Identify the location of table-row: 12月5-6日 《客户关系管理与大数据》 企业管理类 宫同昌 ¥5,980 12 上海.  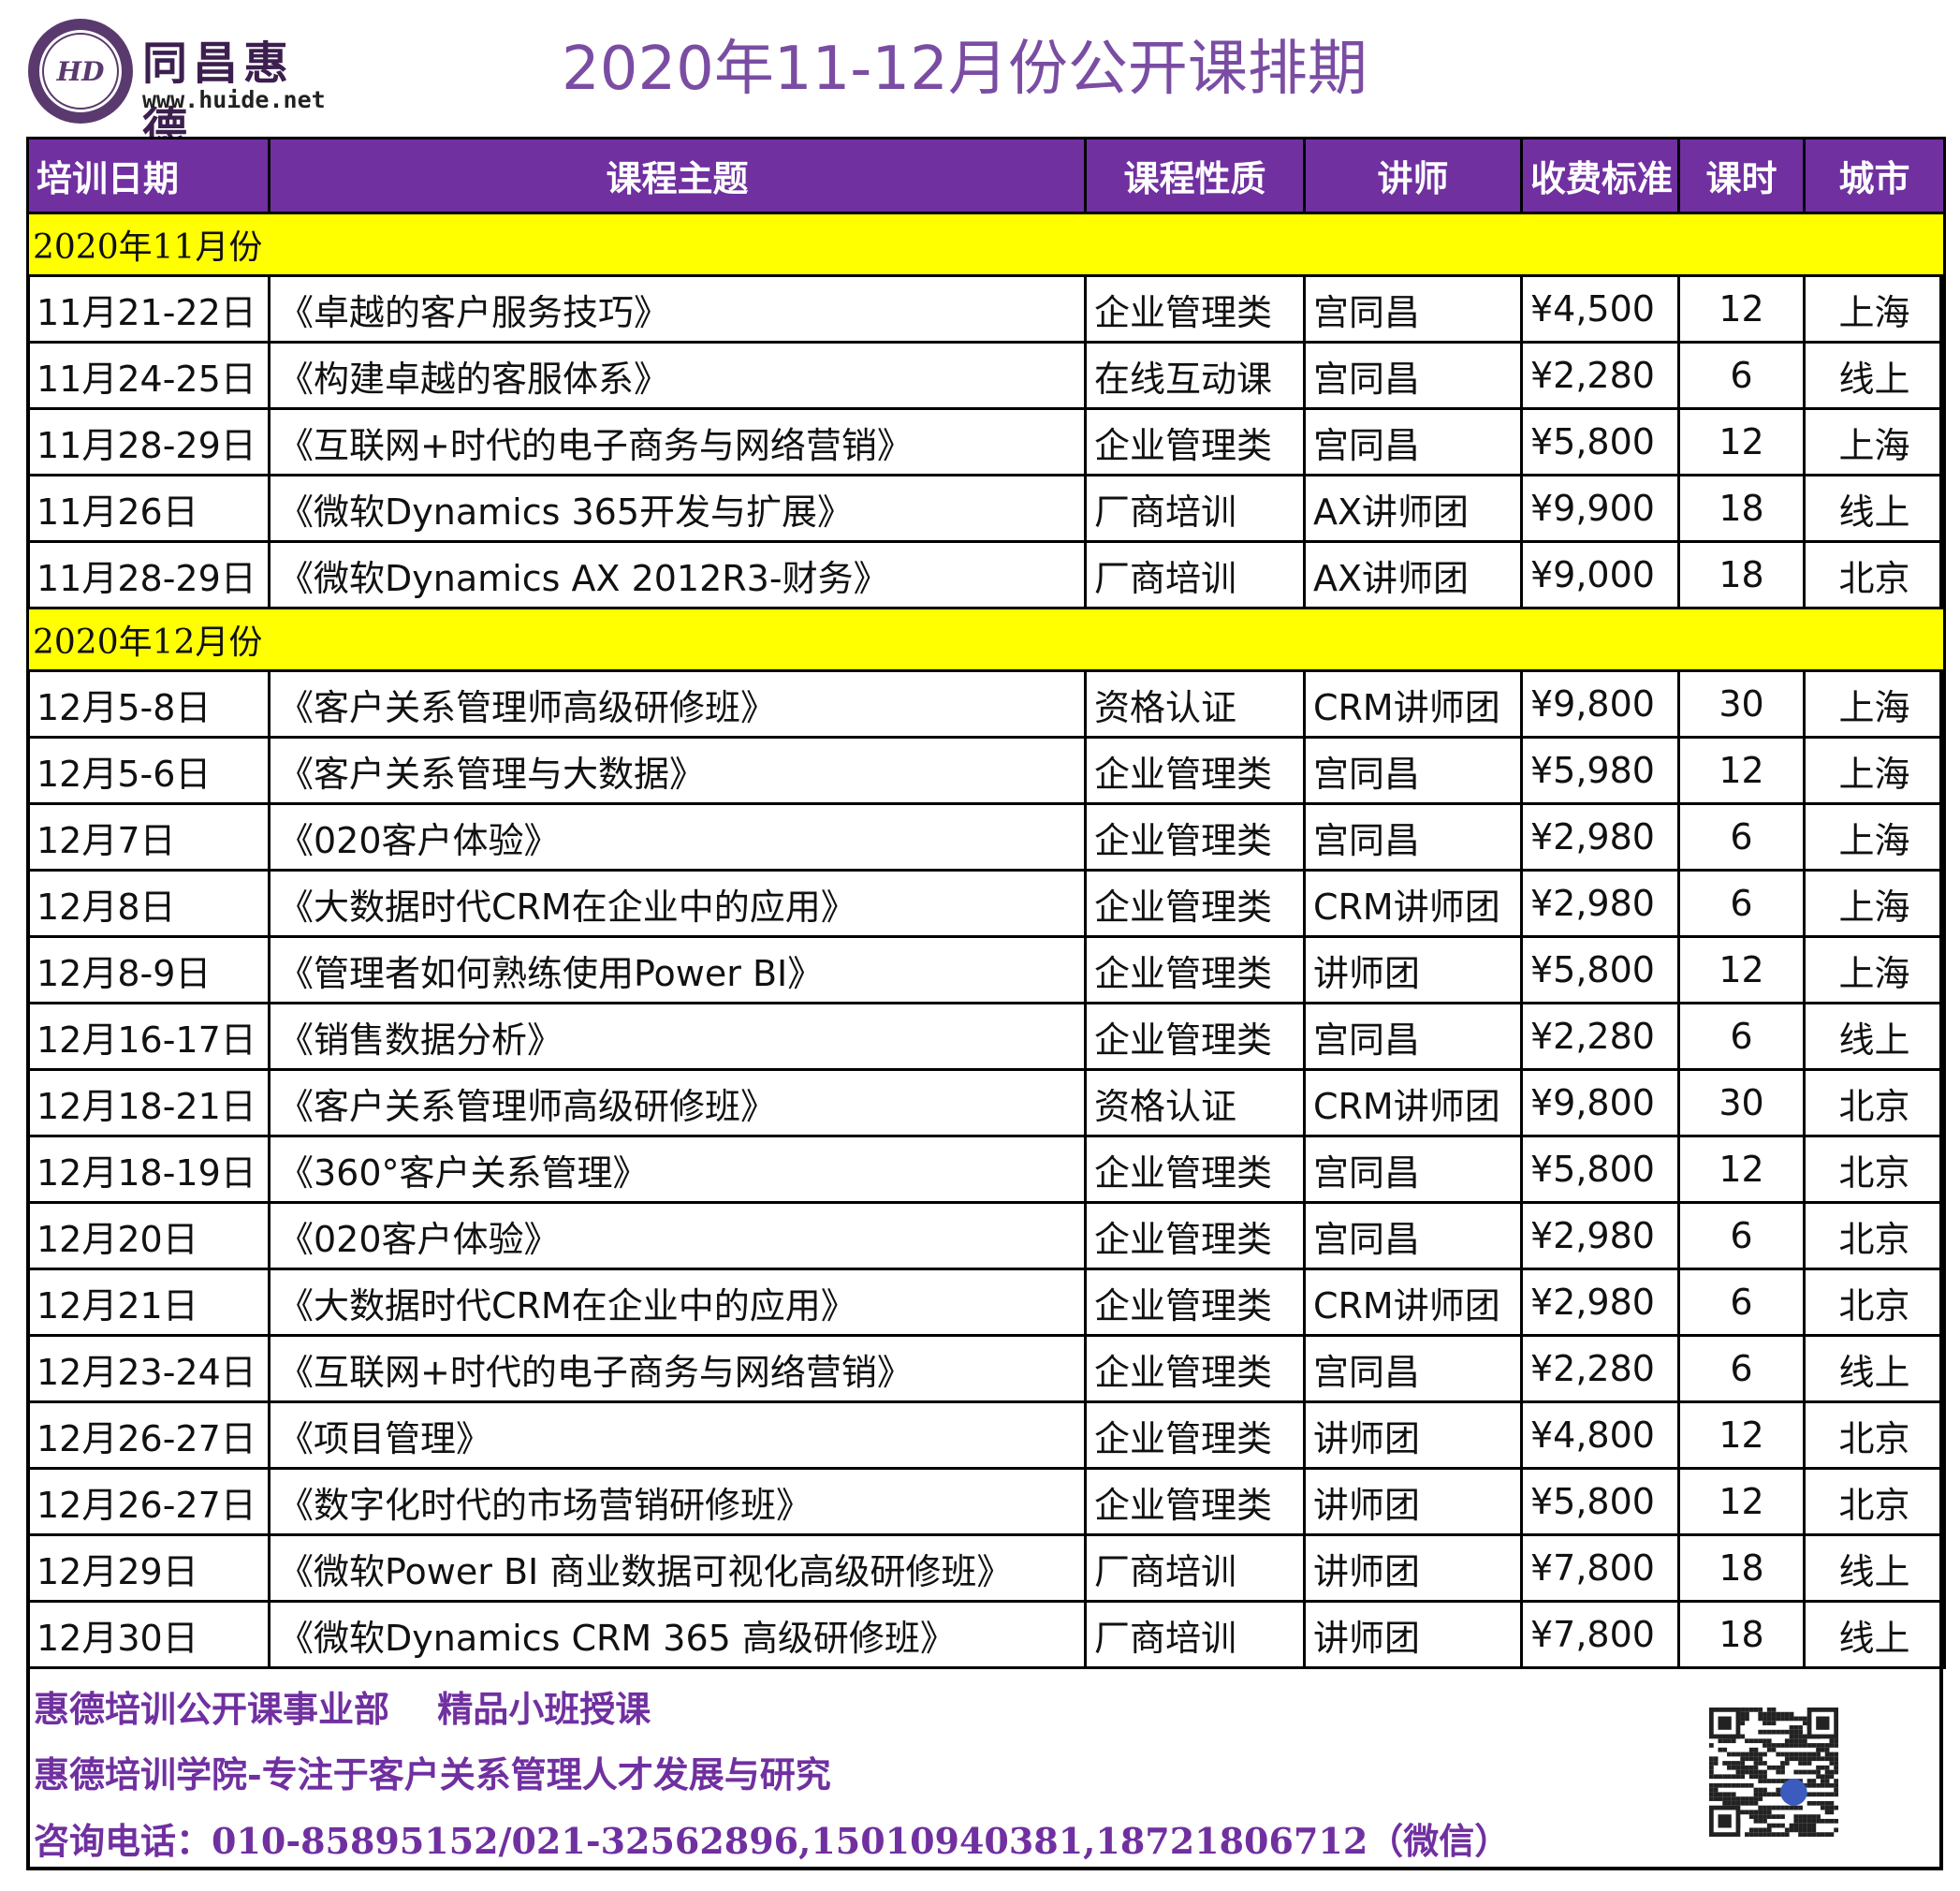
(986, 770).